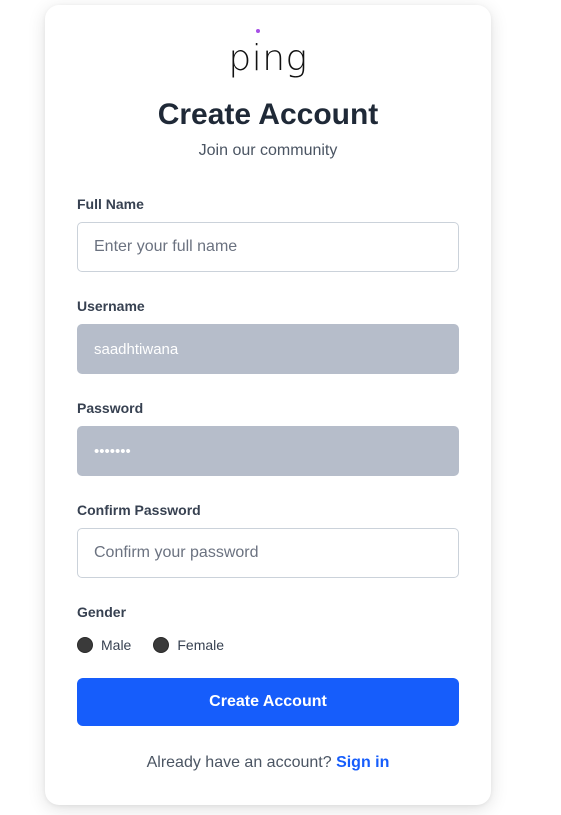 This screenshot has height=815, width=561. I want to click on logo-text: ping, so click(268, 58).